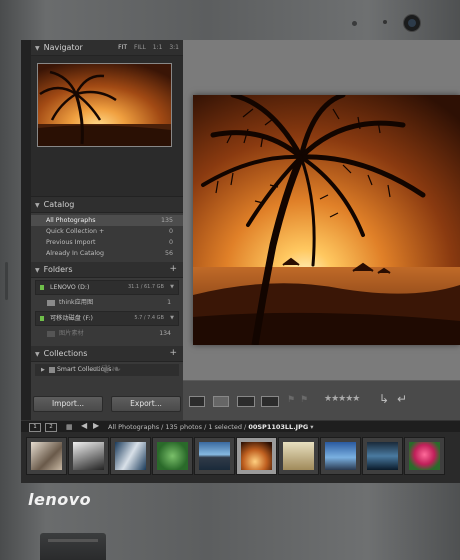 The image size is (460, 560). Describe the element at coordinates (354, 23) in the screenshot. I see `sensor-icon` at that location.